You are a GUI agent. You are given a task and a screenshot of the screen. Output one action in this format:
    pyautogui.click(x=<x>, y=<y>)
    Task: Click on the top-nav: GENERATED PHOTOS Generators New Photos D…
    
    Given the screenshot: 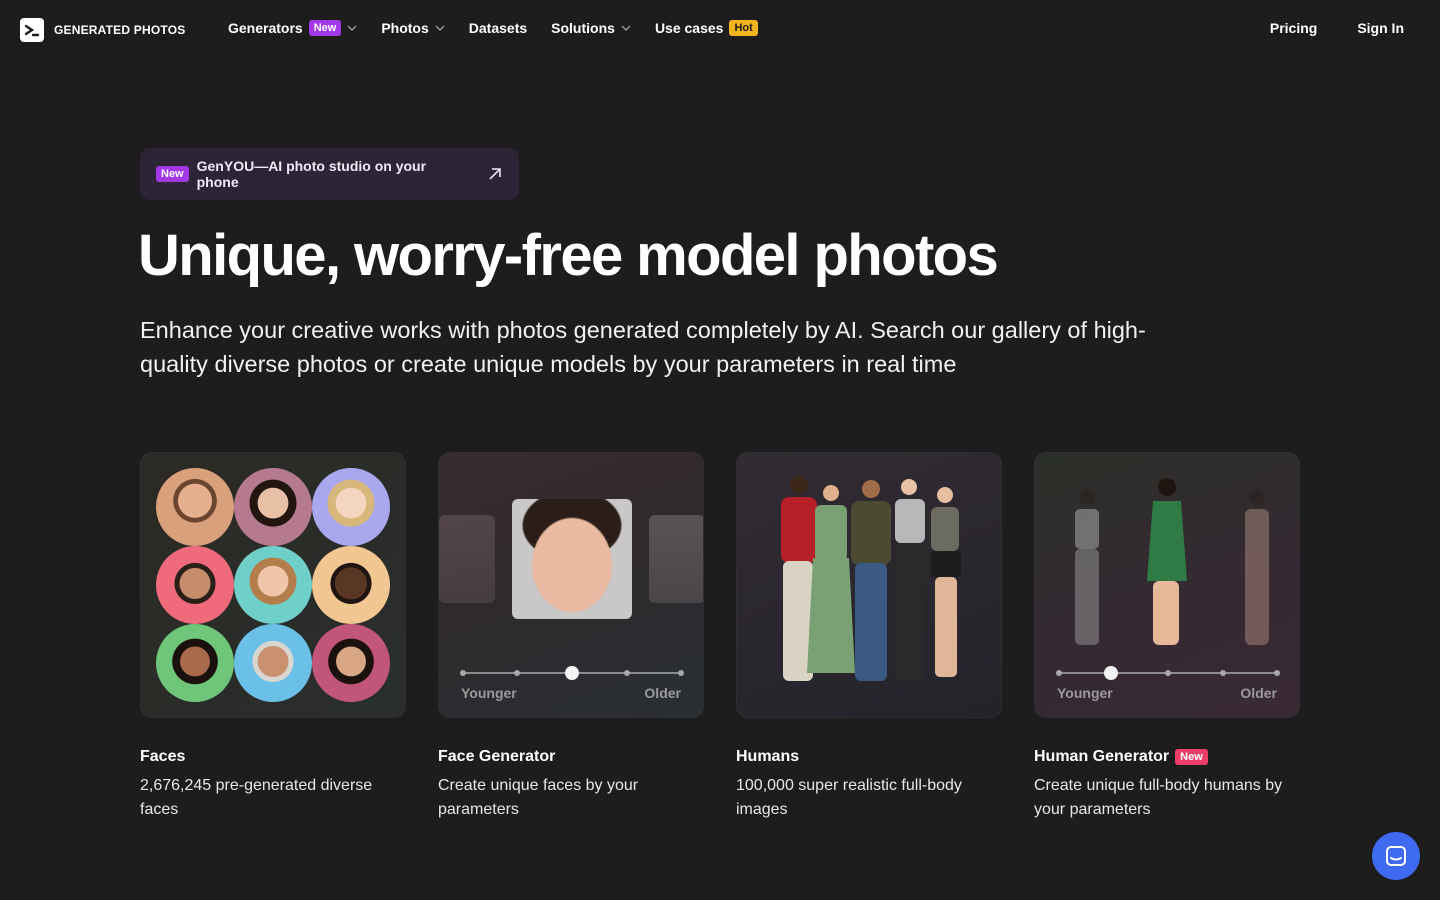 What is the action you would take?
    pyautogui.click(x=720, y=30)
    